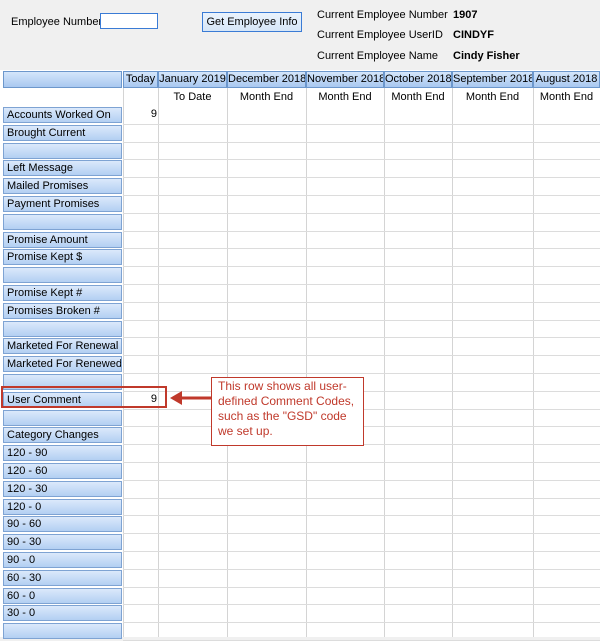  What do you see at coordinates (266, 79) in the screenshot?
I see `column-header: December 2018` at bounding box center [266, 79].